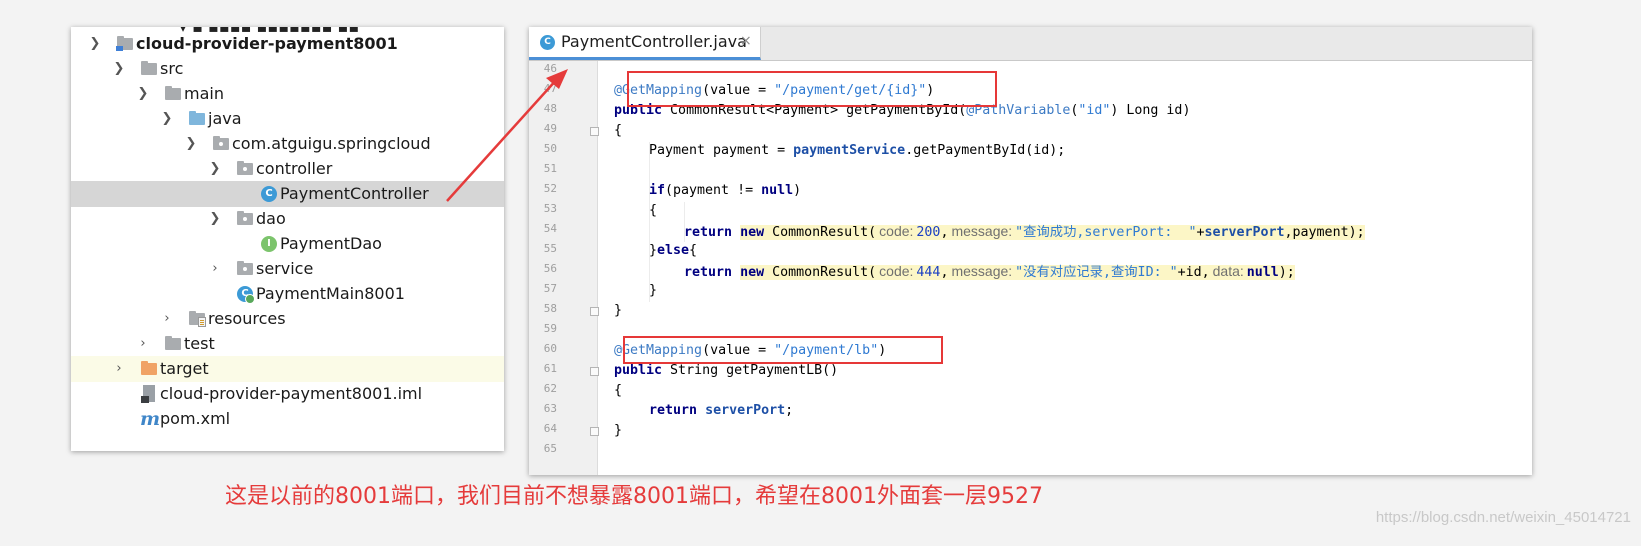 Image resolution: width=1641 pixels, height=546 pixels. Describe the element at coordinates (502, 139) in the screenshot. I see `arrow-line` at that location.